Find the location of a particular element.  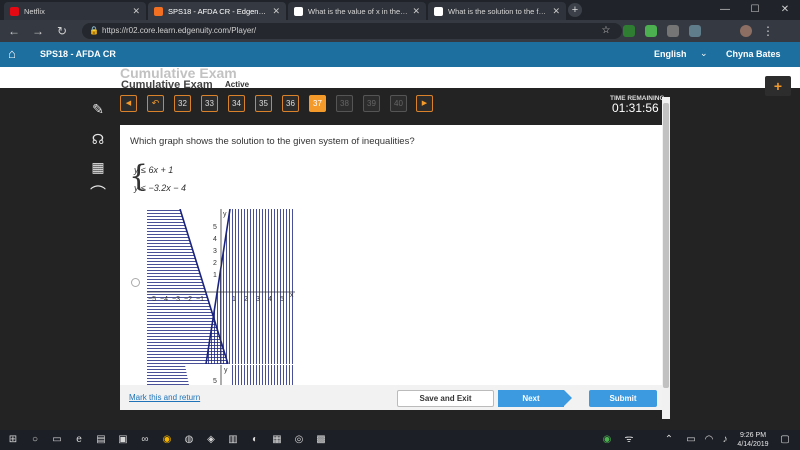

calculator-icon: ▦ is located at coordinates (98, 167).